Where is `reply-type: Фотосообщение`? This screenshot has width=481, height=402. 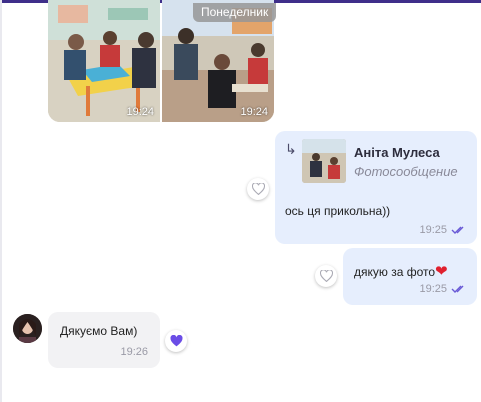 reply-type: Фотосообщение is located at coordinates (406, 171).